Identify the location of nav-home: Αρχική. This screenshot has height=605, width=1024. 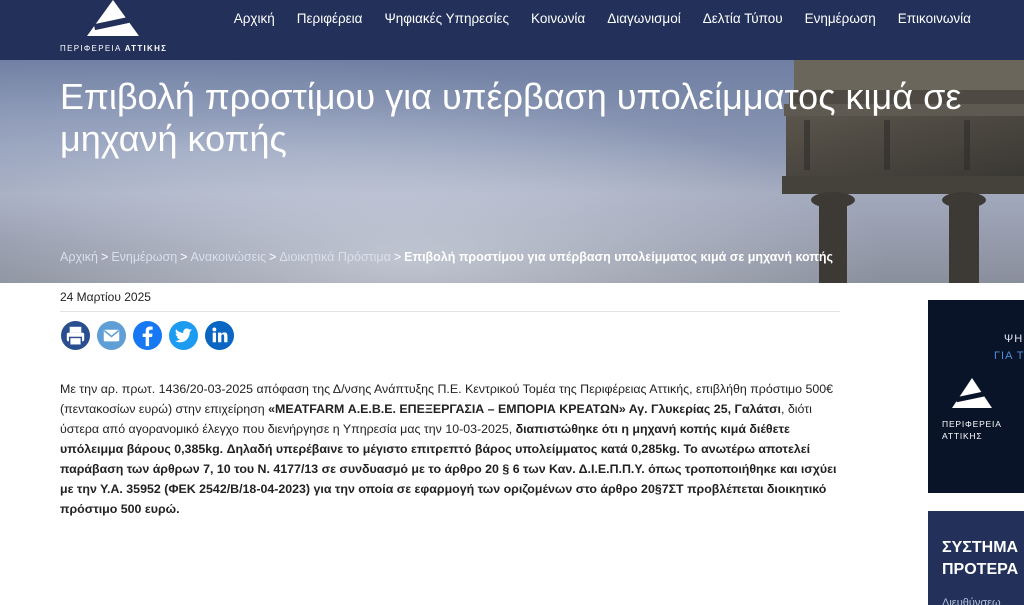
(254, 18).